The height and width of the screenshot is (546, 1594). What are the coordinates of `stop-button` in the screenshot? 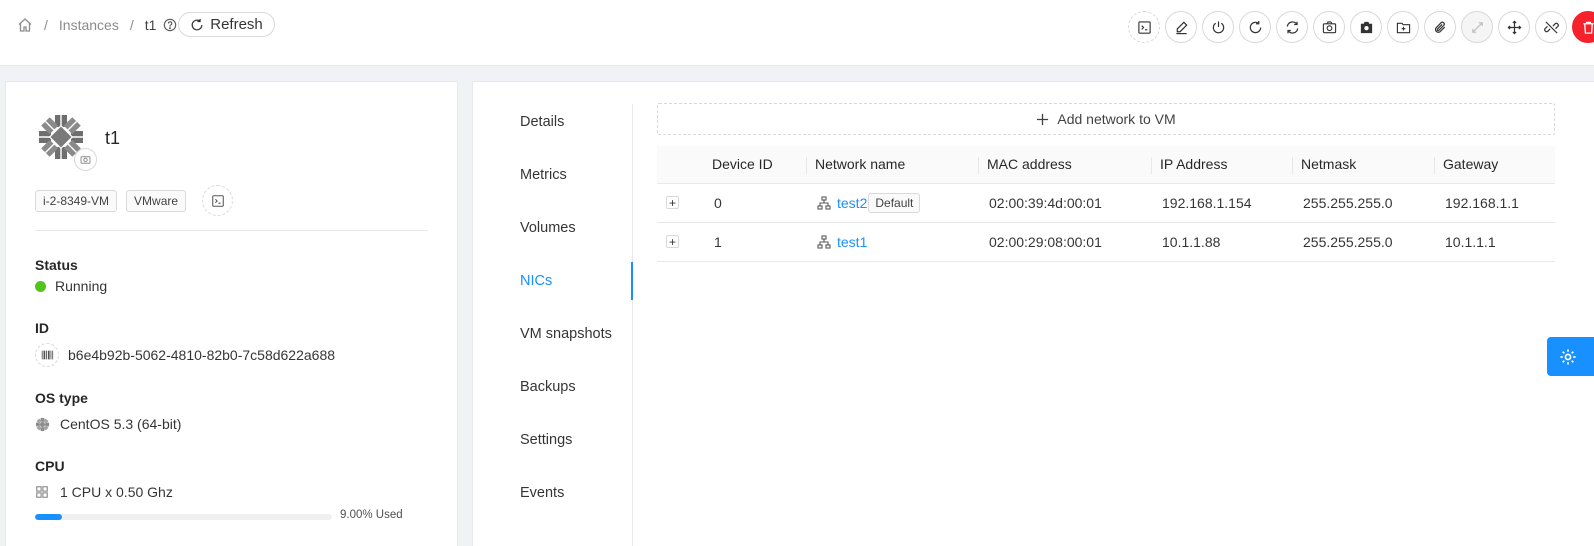 It's located at (1218, 27).